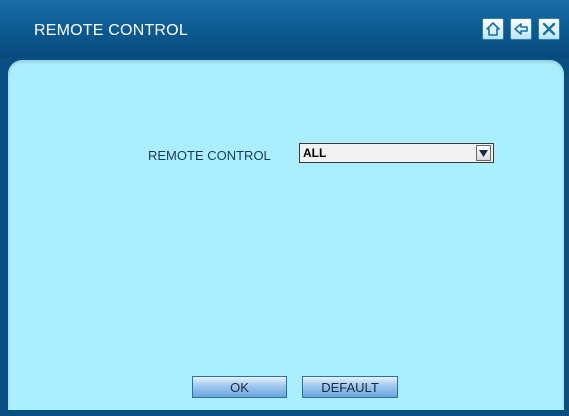 The height and width of the screenshot is (416, 569). I want to click on chevron-down-icon, so click(483, 153).